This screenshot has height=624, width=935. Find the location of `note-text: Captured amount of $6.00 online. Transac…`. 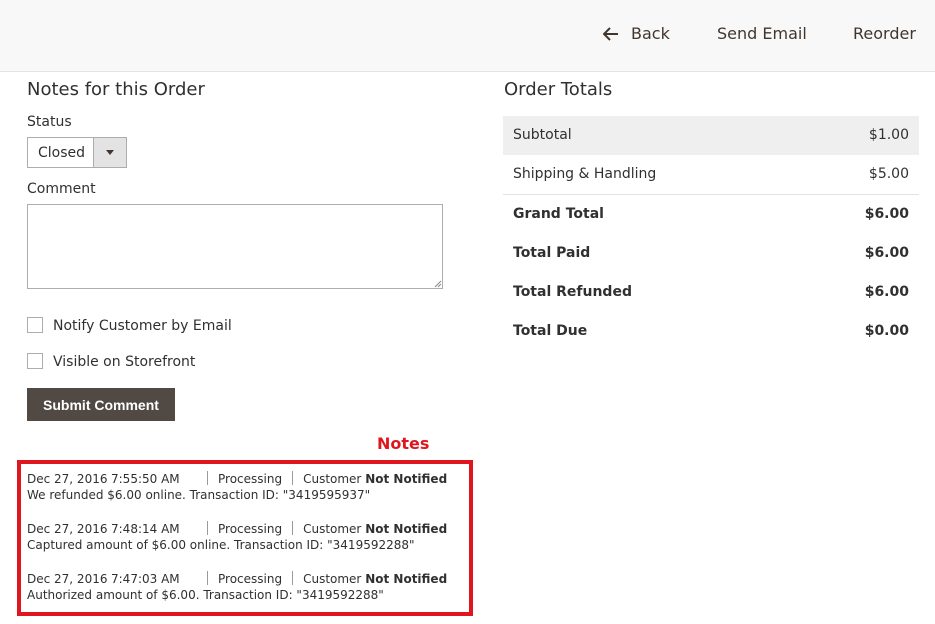

note-text: Captured amount of $6.00 online. Transac… is located at coordinates (221, 545).